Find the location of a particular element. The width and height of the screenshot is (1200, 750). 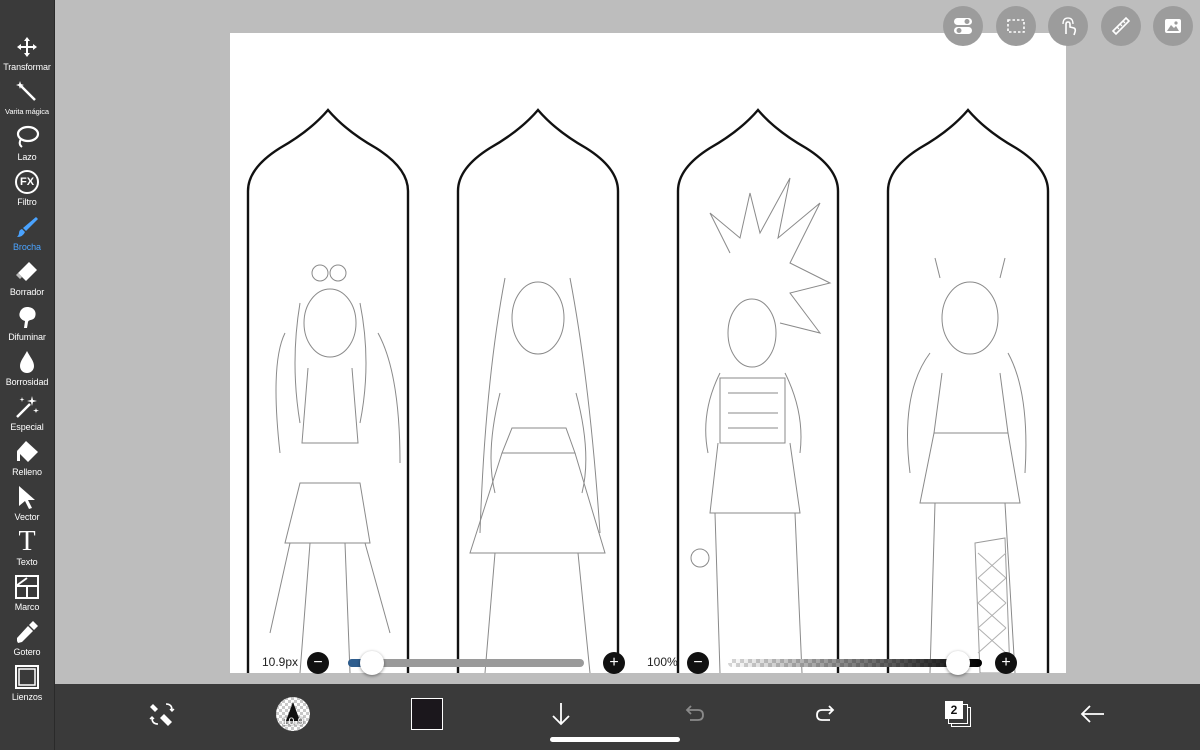

arrow-left-icon is located at coordinates (1092, 714).